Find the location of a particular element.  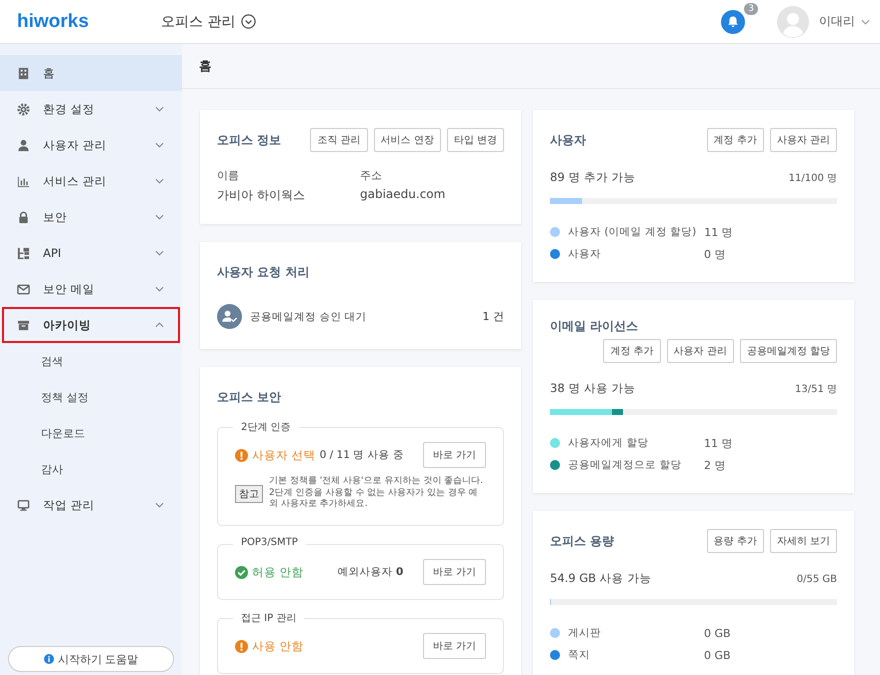

sidebar-subitem: 검색 is located at coordinates (91, 361).